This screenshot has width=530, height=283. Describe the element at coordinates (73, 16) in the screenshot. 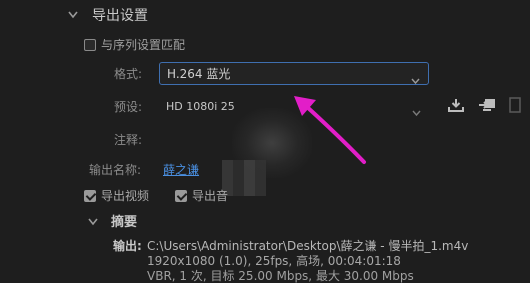

I see `section-collapse-icon` at that location.